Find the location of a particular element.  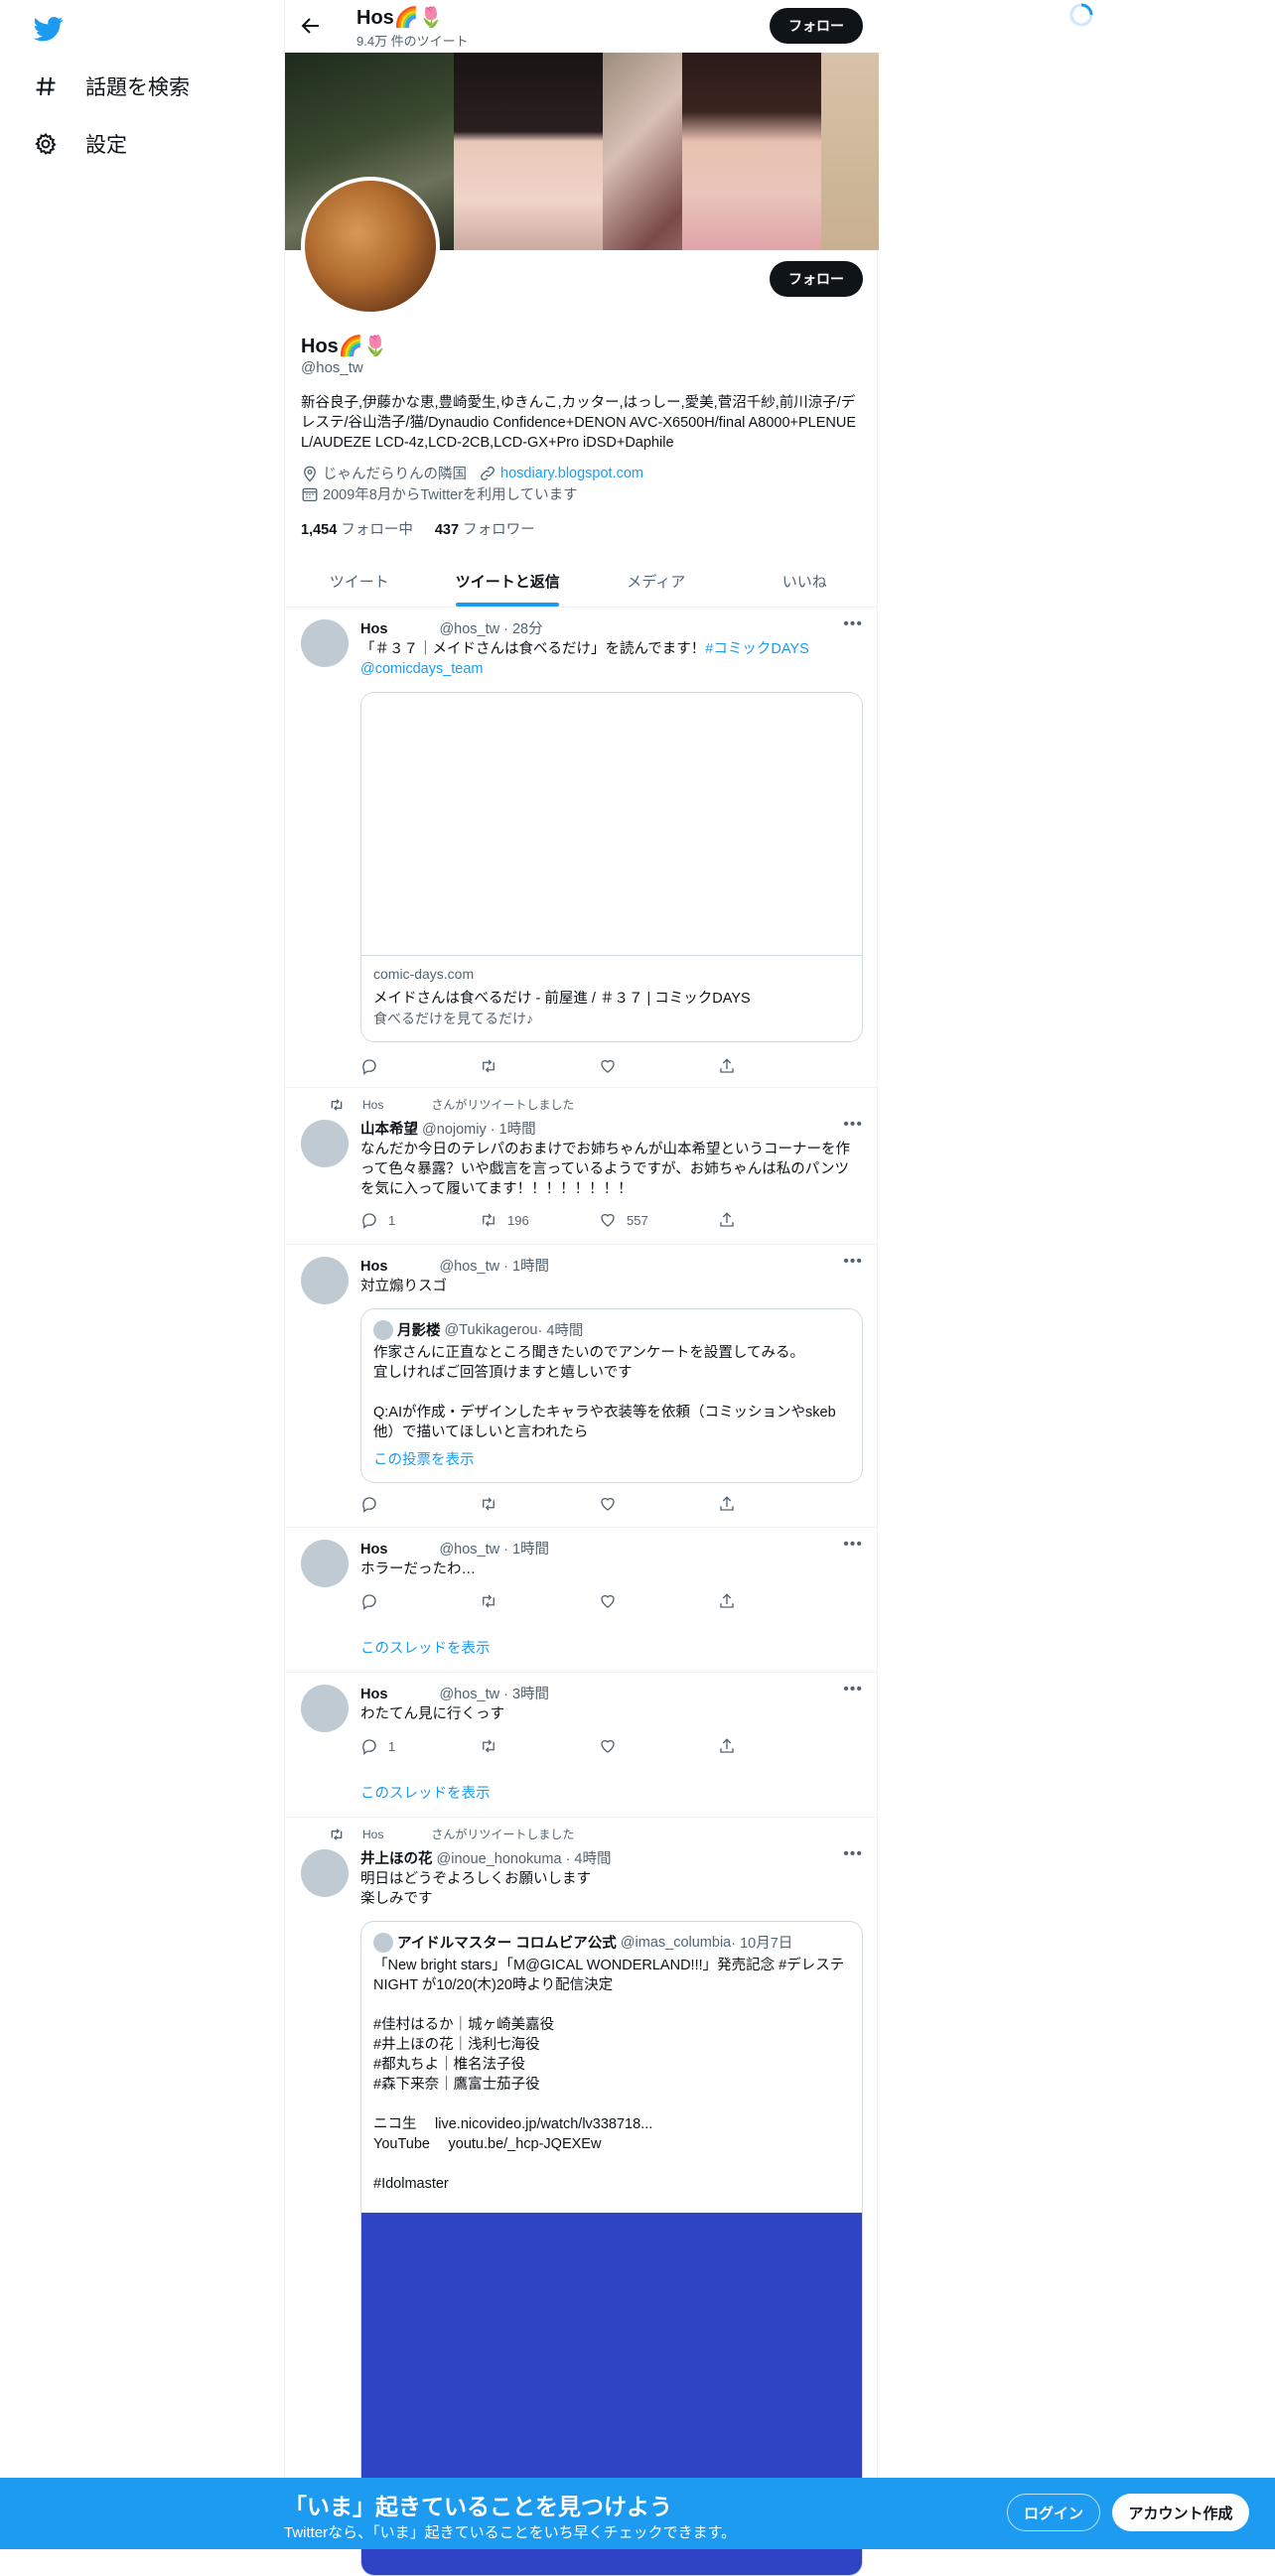

tweet-header: 井上ほの花 @inoue_honokuma · 4時間 is located at coordinates (485, 1858).